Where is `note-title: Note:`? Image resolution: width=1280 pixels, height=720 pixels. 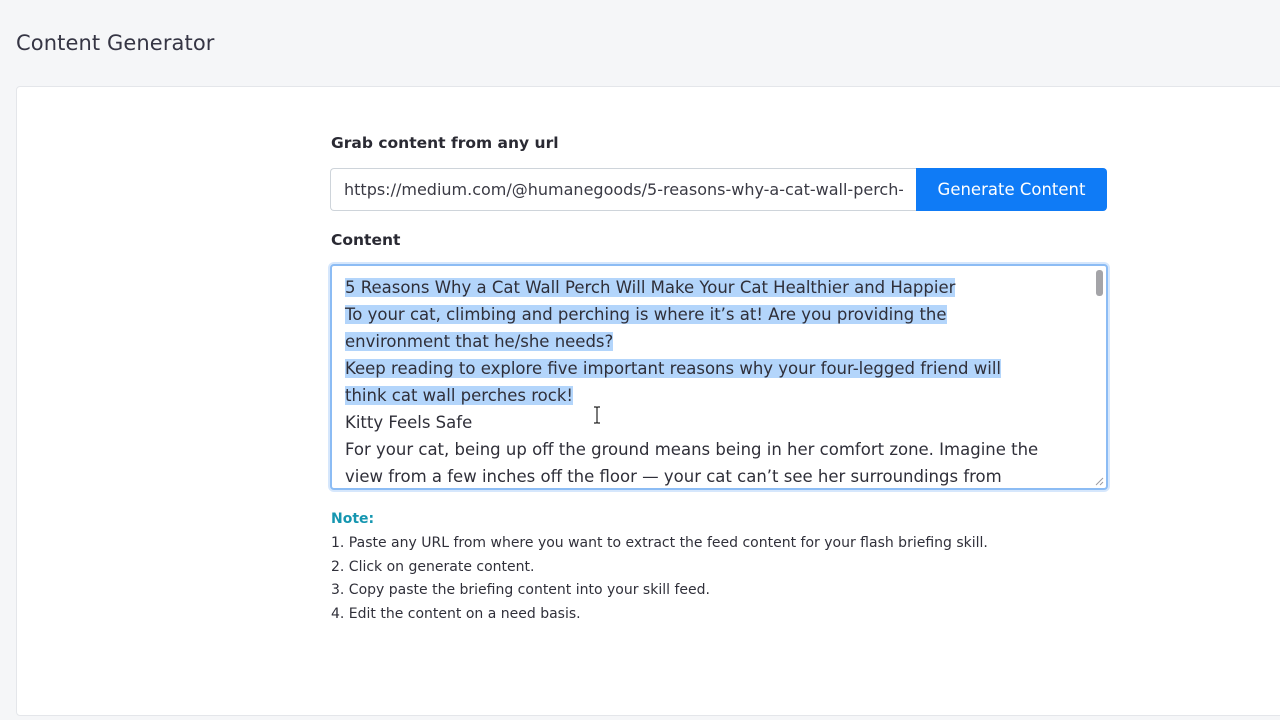 note-title: Note: is located at coordinates (353, 519).